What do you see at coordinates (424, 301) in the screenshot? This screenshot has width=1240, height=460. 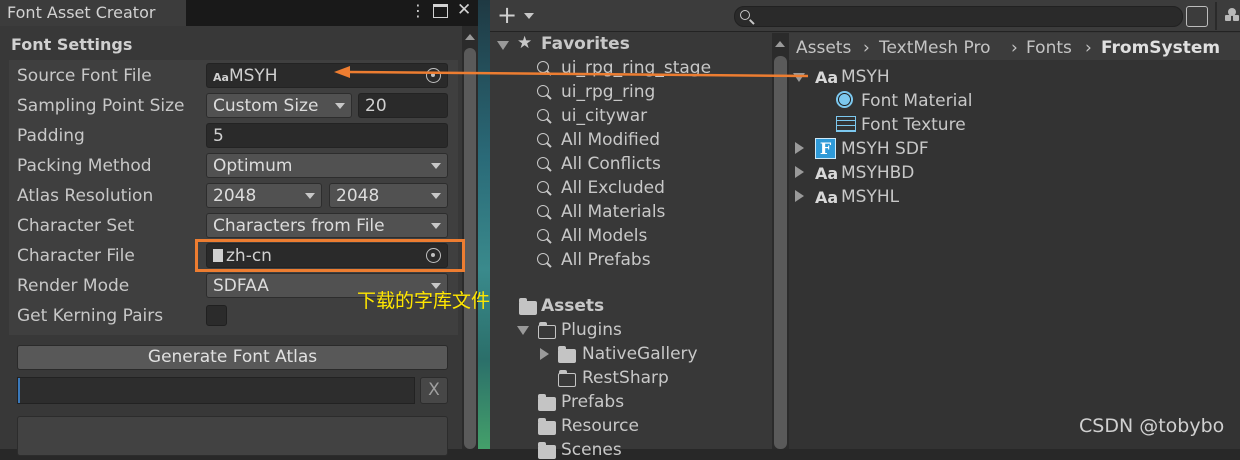 I see `annotation-label: 下载的字库文件` at bounding box center [424, 301].